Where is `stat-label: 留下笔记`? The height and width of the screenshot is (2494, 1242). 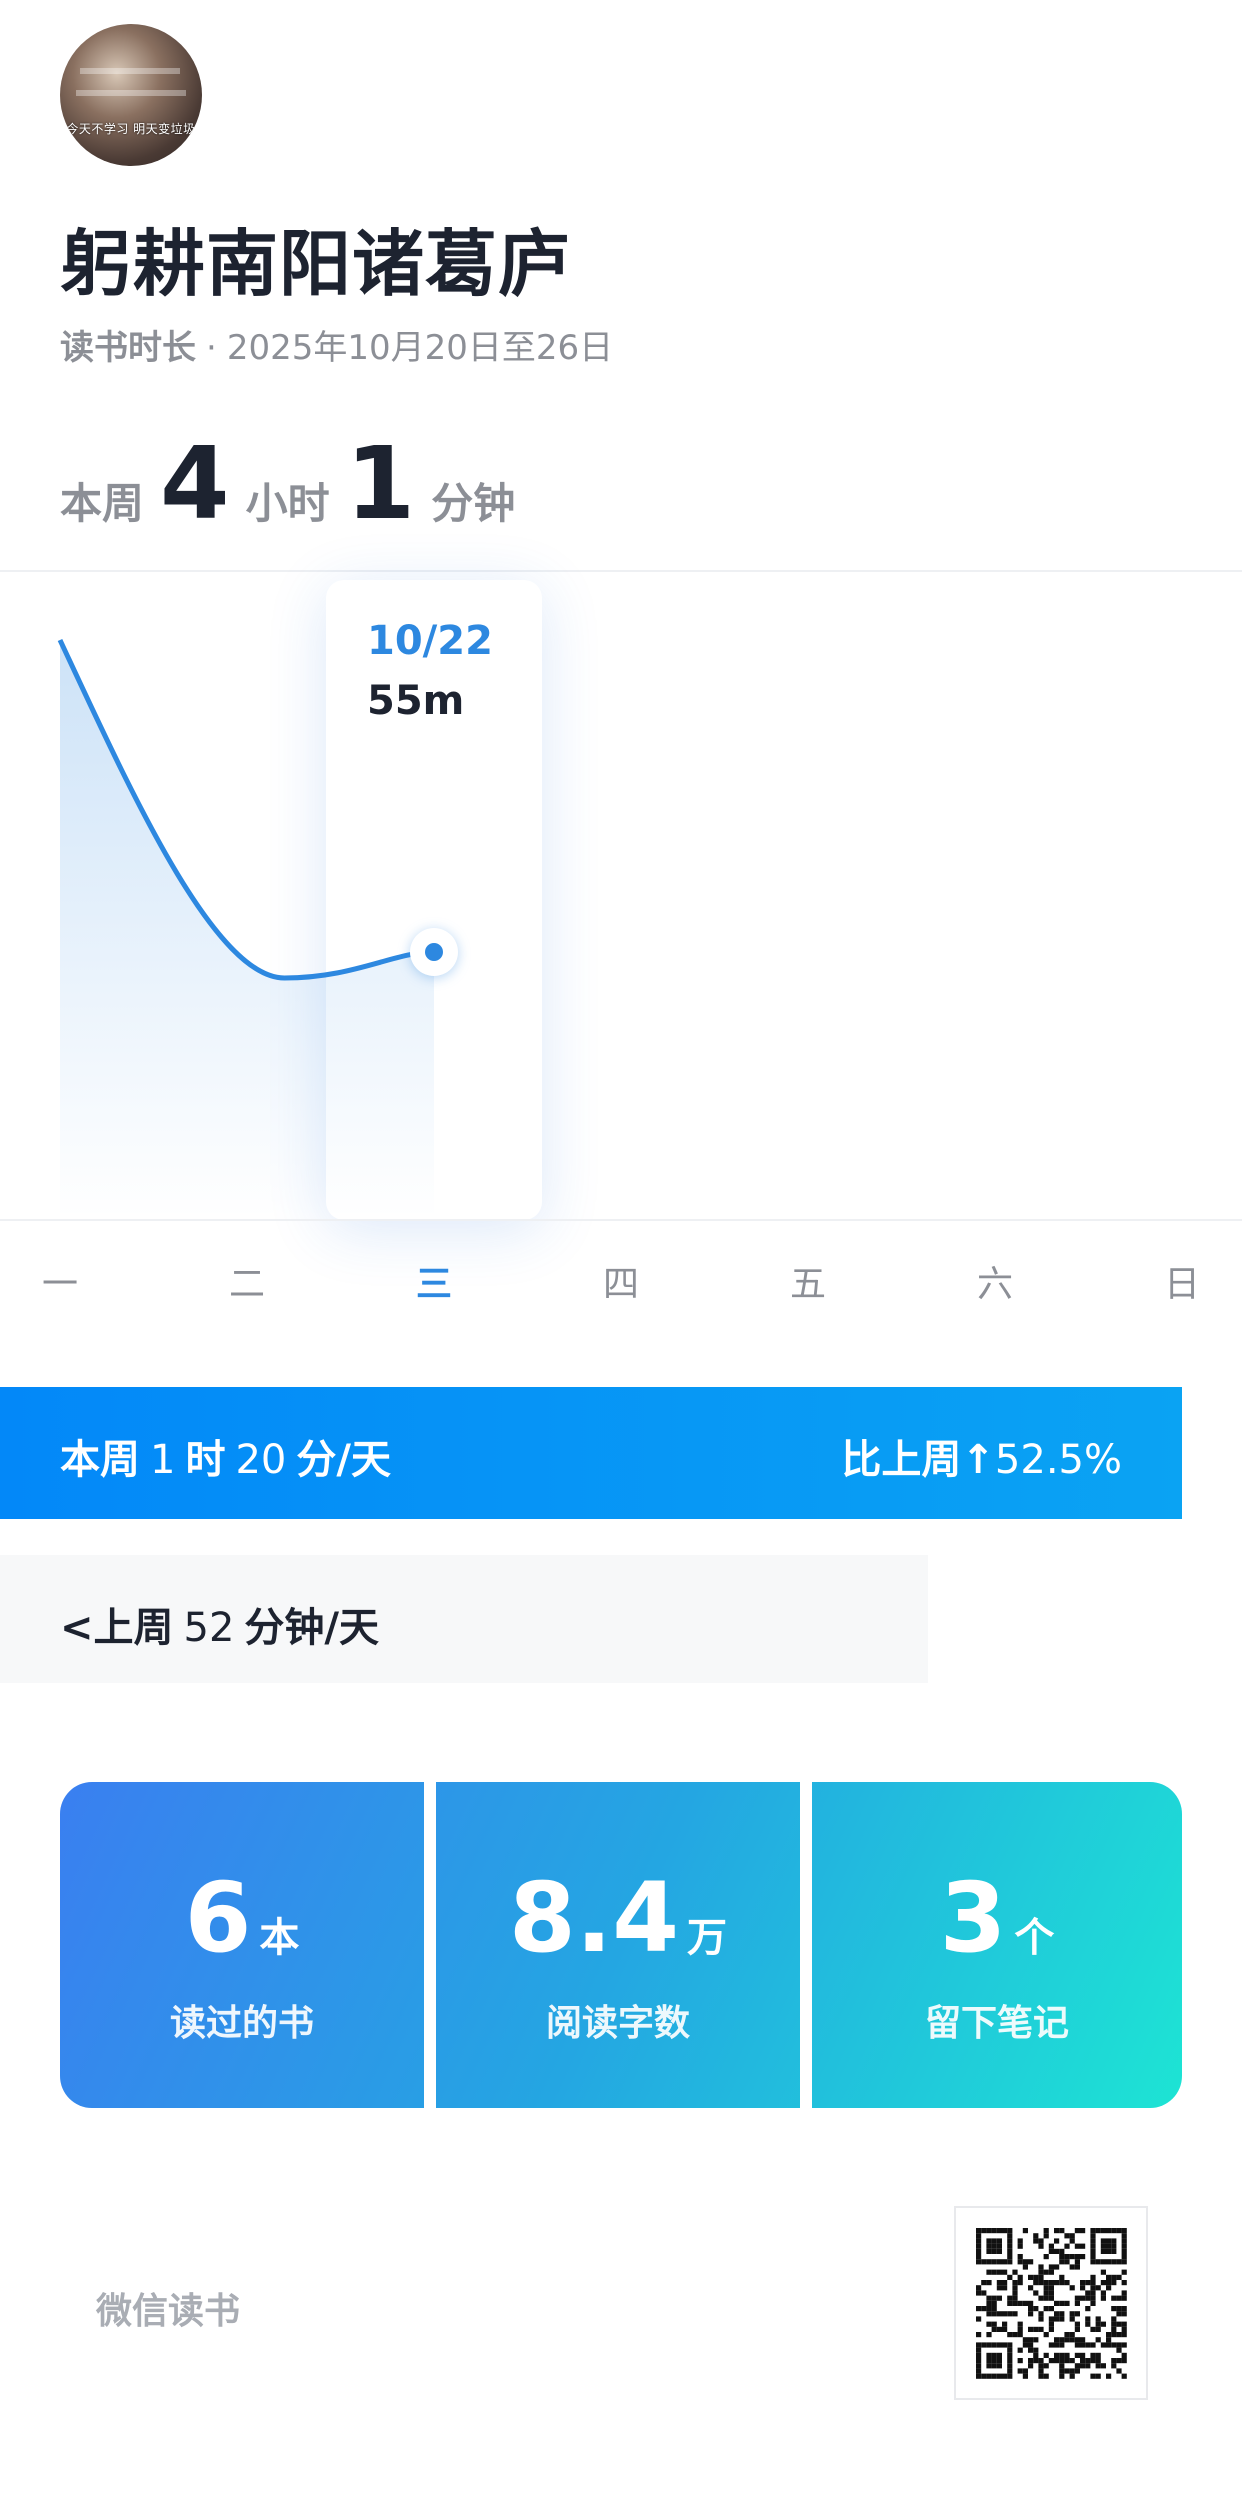
stat-label: 留下笔记 is located at coordinates (996, 2023).